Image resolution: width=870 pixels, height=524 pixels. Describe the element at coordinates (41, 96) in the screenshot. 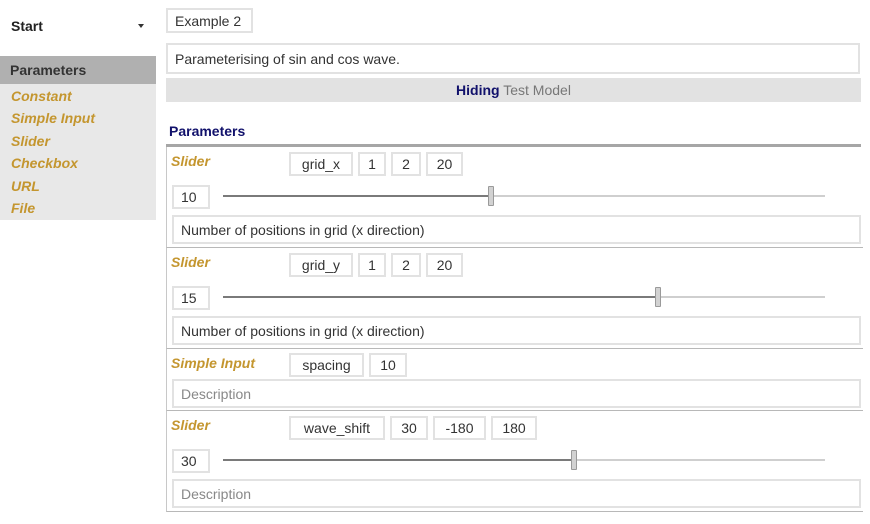

I see `sidebar-item-constant: Constant` at that location.